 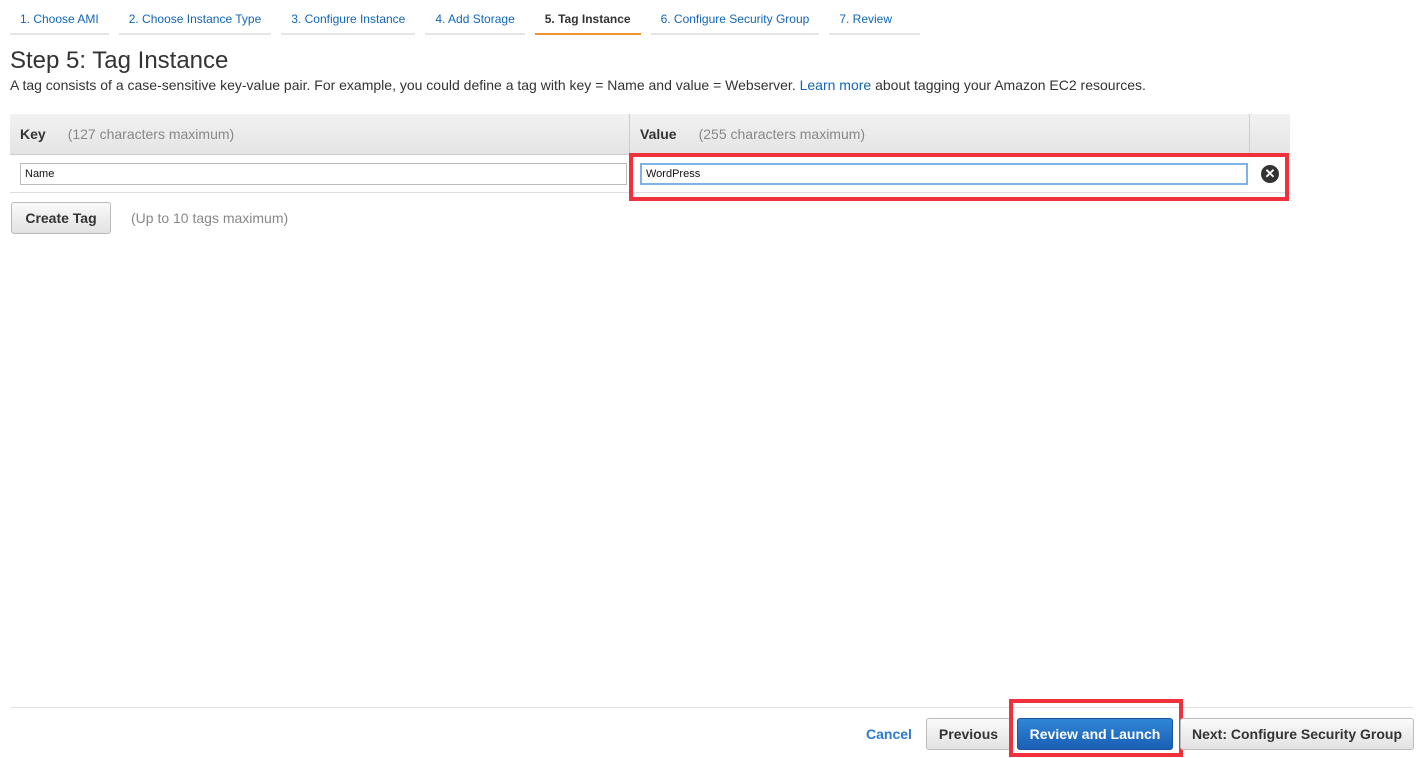 What do you see at coordinates (475, 21) in the screenshot?
I see `tab-add-storage: 4. Add Storage` at bounding box center [475, 21].